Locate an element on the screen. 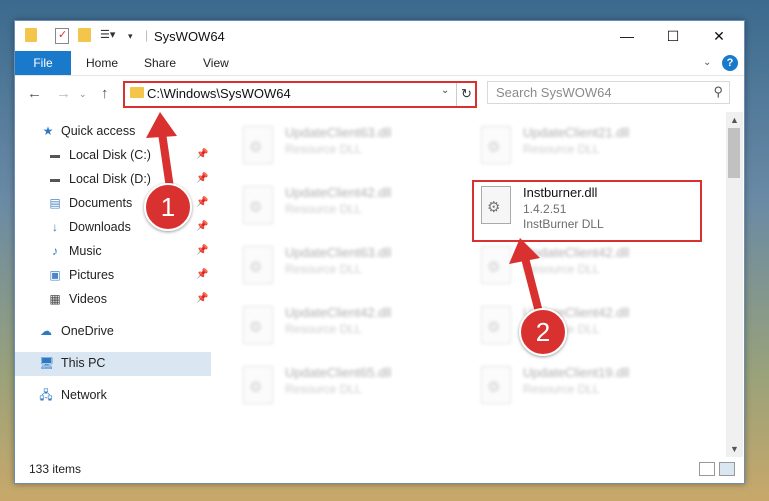 The image size is (769, 501). sidebar-item-label: Videos is located at coordinates (88, 299).